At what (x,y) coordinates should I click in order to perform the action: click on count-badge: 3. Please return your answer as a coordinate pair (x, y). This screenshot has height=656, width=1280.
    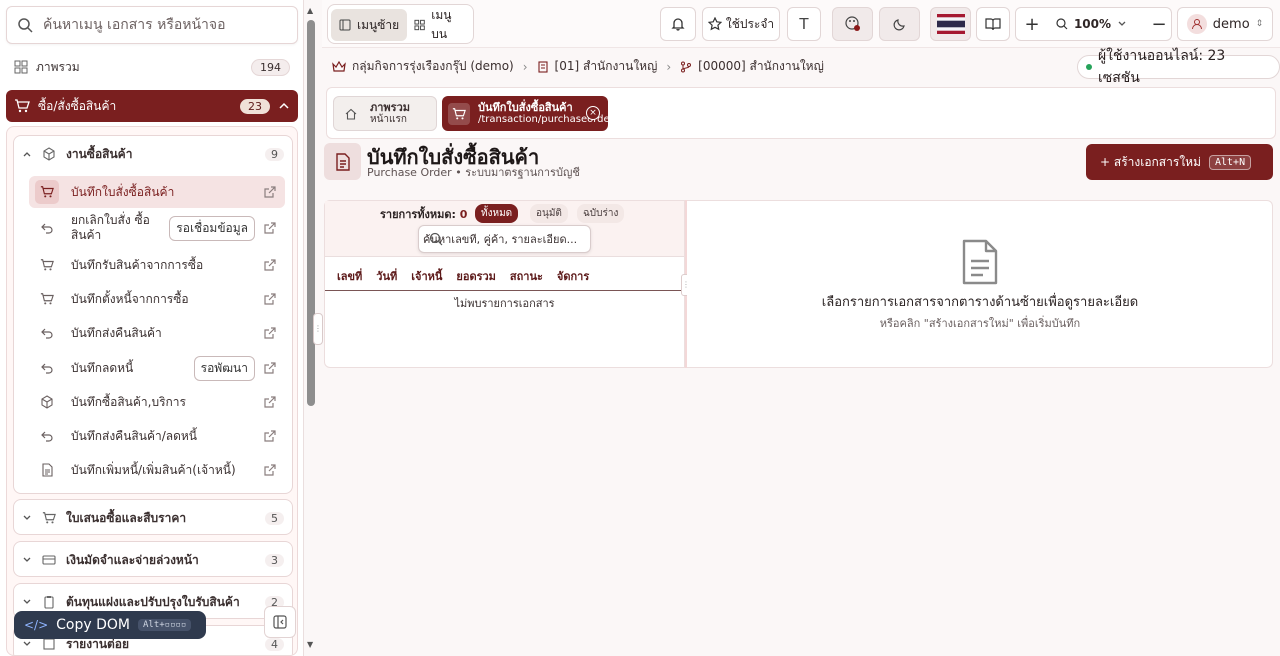
    Looking at the image, I should click on (274, 560).